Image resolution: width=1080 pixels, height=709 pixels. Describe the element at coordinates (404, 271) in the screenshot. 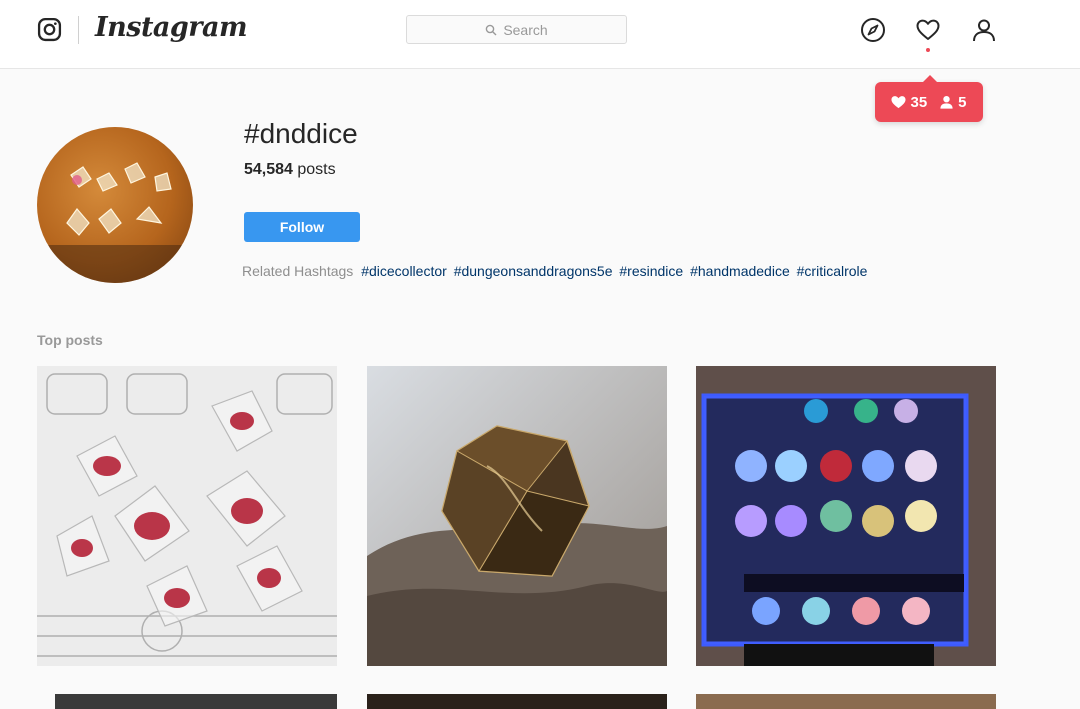

I see `related-hashtag-link: #dicecollector` at that location.